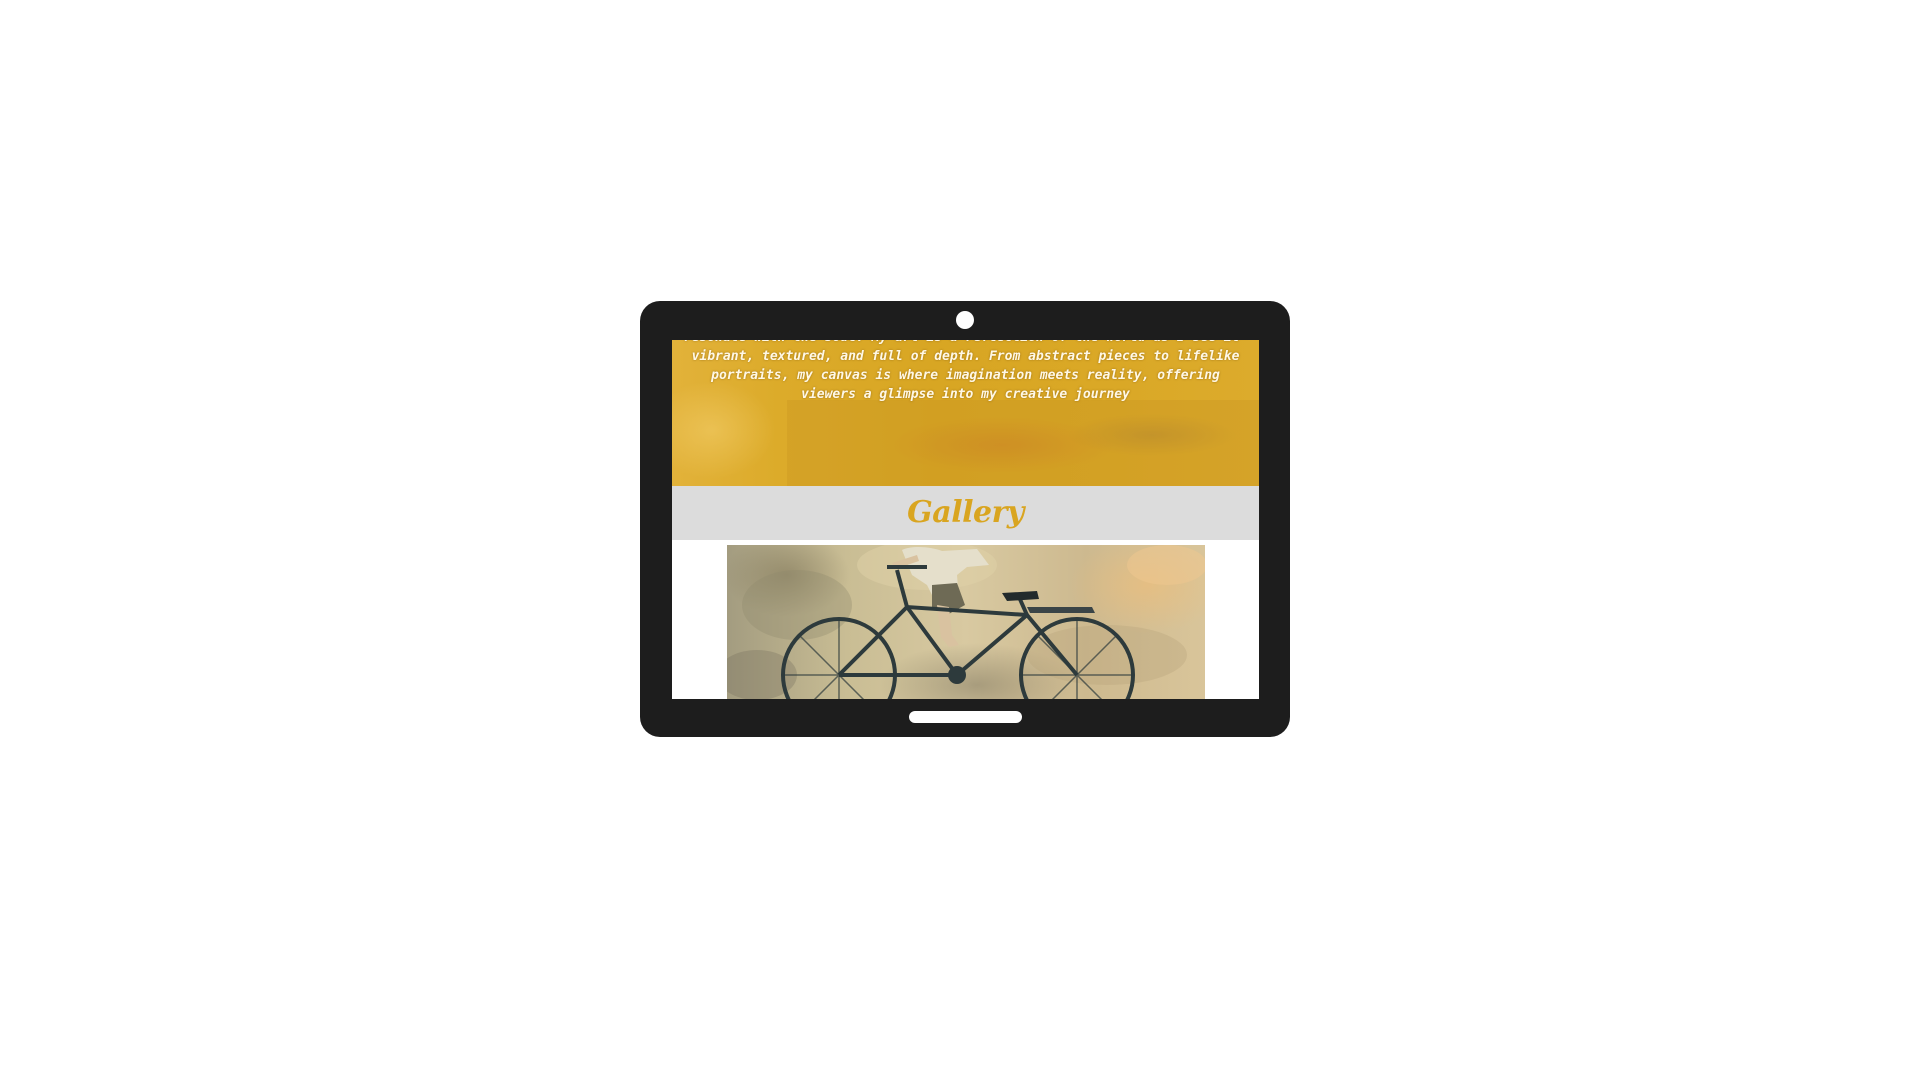 Image resolution: width=1920 pixels, height=1080 pixels. I want to click on camera-icon, so click(965, 320).